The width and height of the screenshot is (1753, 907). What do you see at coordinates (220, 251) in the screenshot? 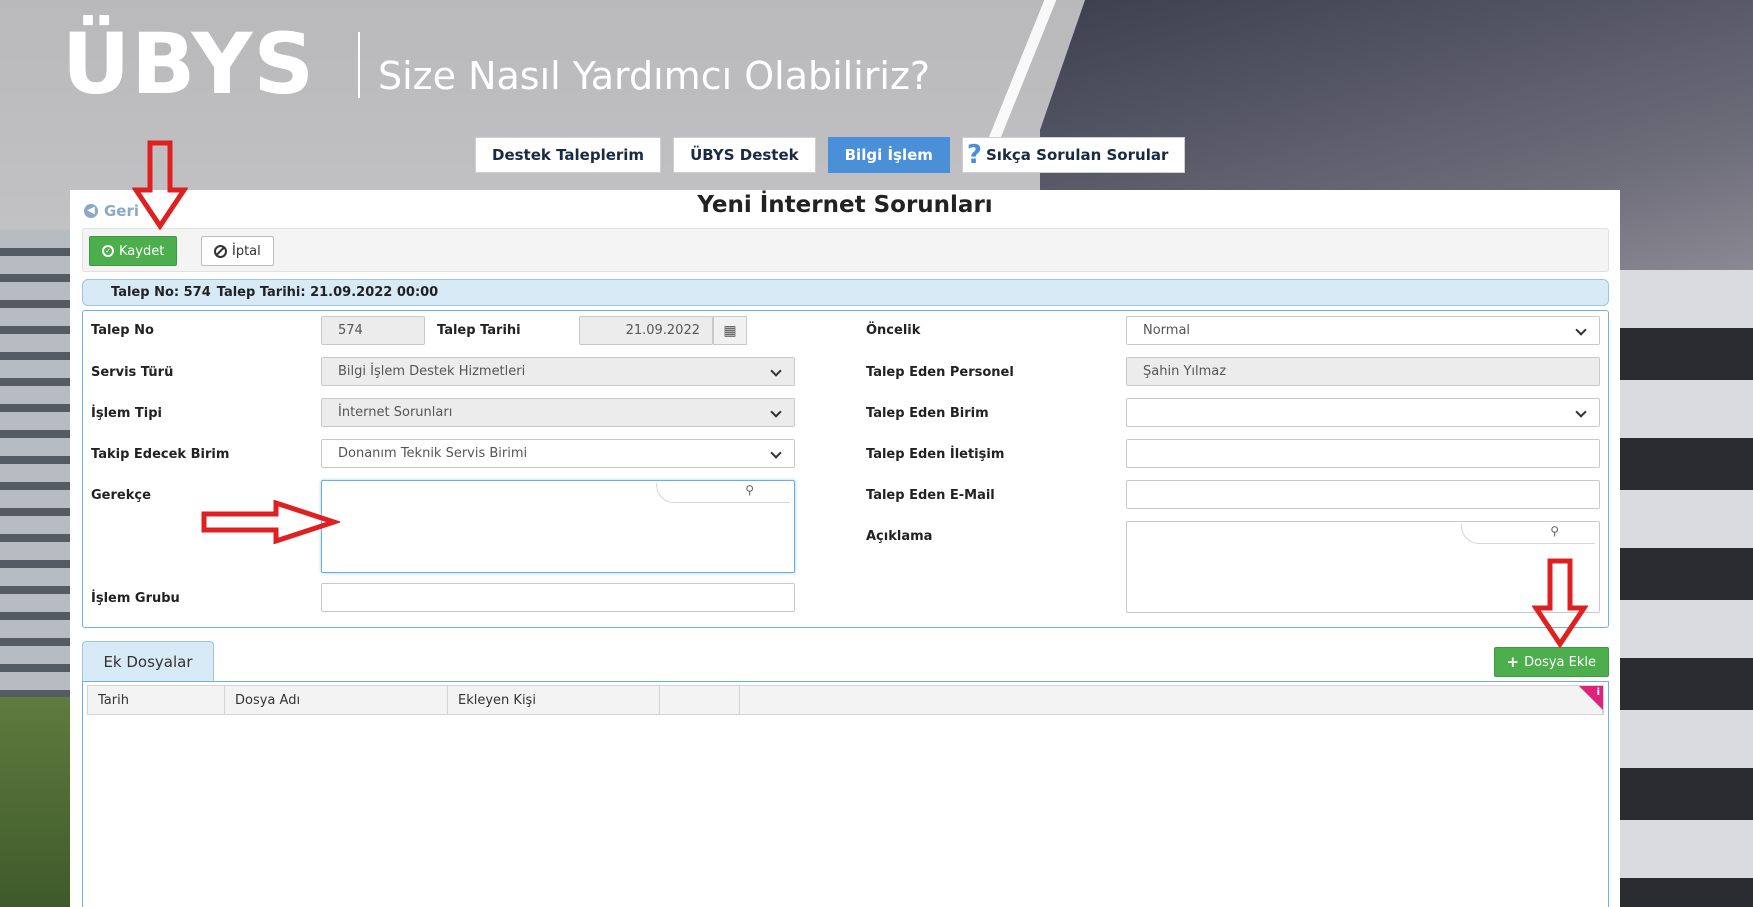
I see `ban-icon` at bounding box center [220, 251].